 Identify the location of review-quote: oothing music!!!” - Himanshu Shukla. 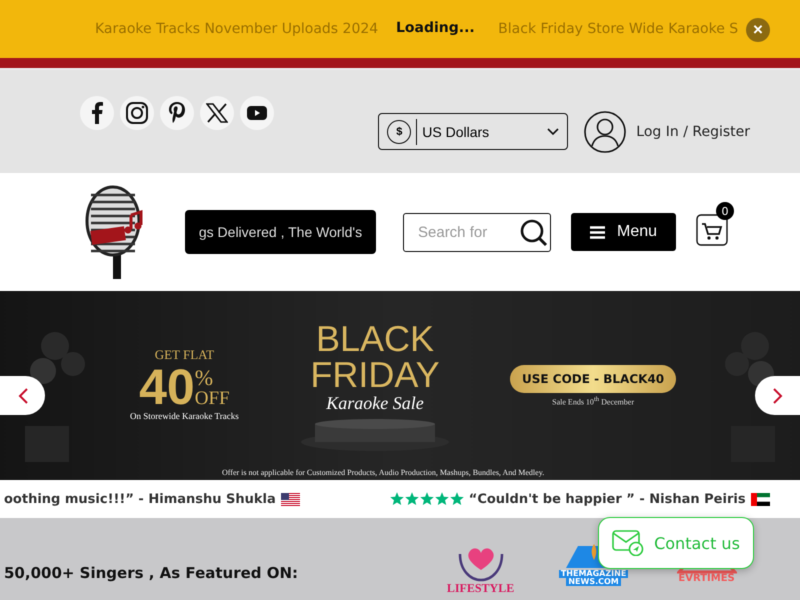
(140, 499).